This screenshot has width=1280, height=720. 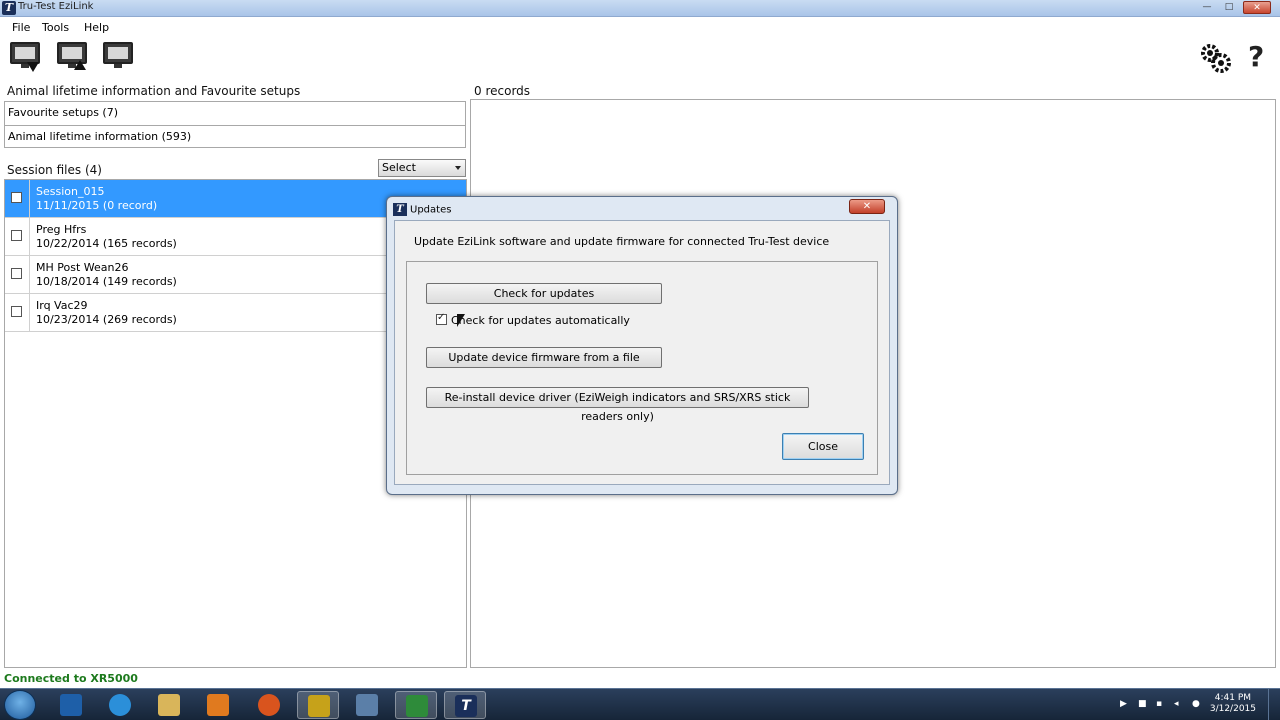 I want to click on window-titlebar: T Tru-Test EziLink — □ ✕, so click(x=640, y=8).